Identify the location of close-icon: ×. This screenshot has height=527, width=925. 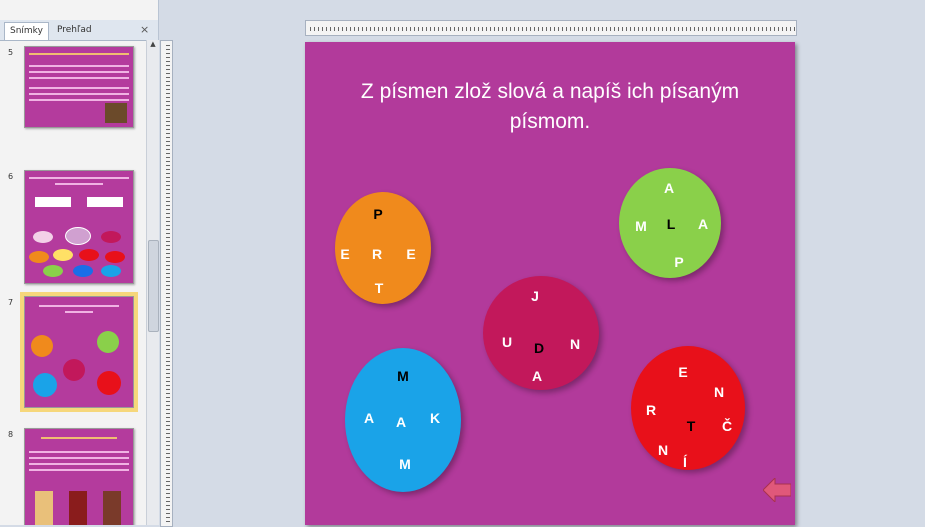
(144, 30).